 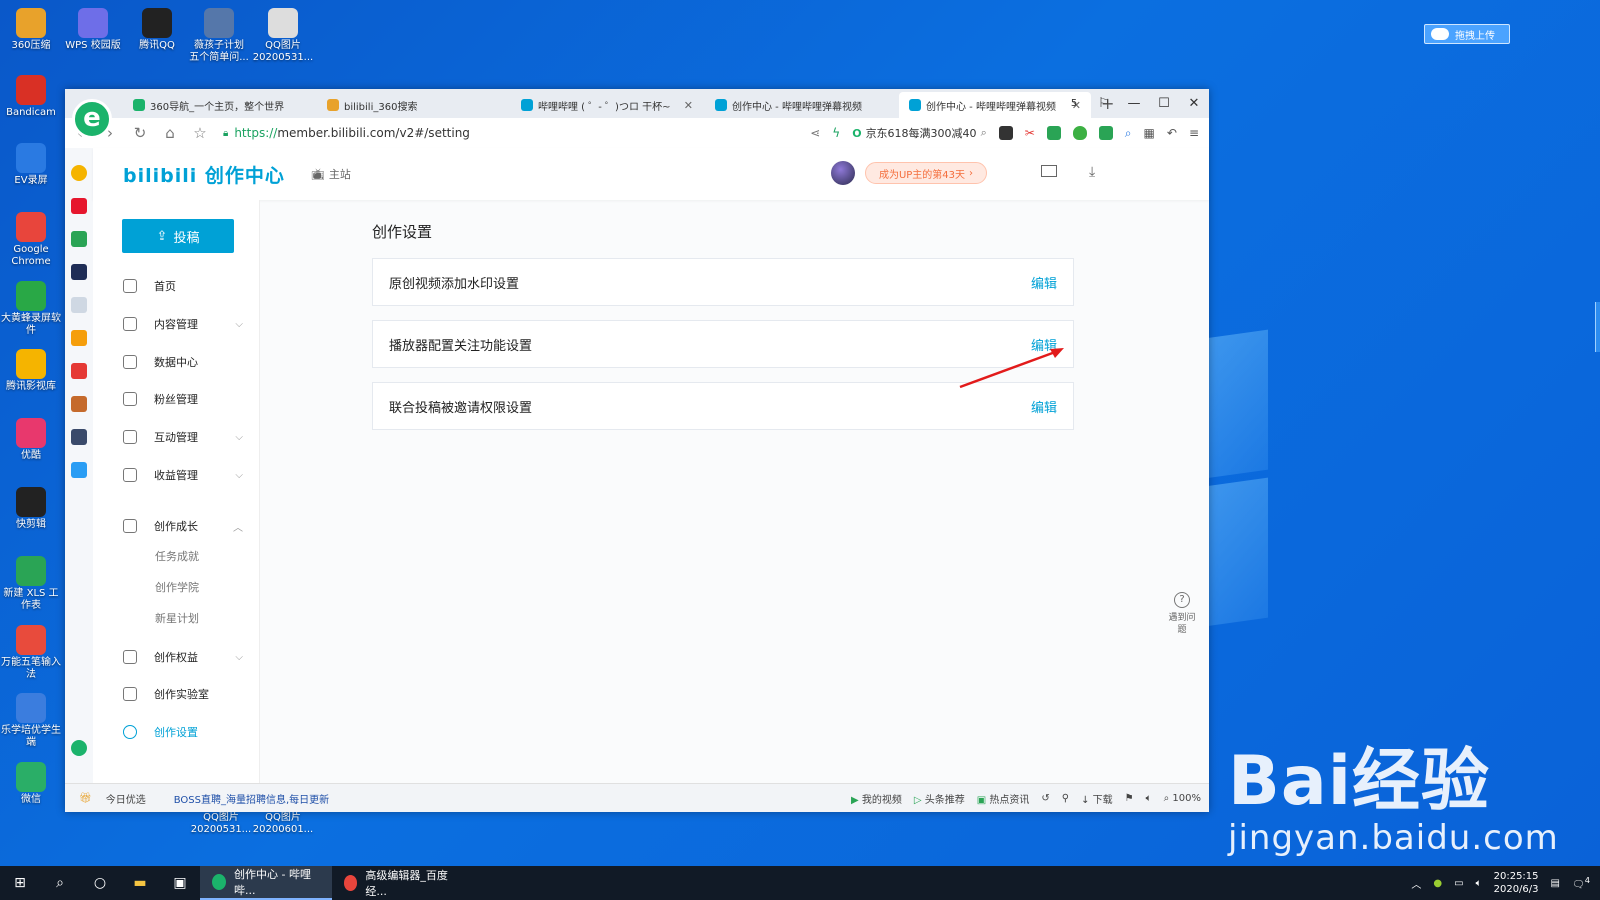 I want to click on edit-link: 编辑, so click(x=1044, y=406).